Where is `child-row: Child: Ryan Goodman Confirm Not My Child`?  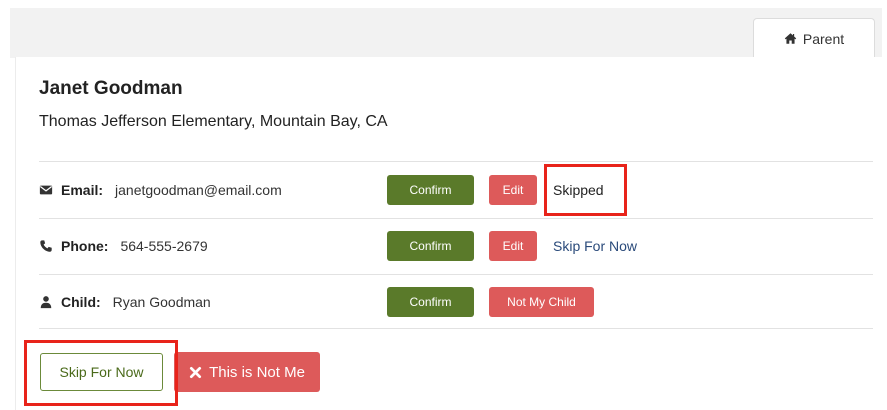 child-row: Child: Ryan Goodman Confirm Not My Child is located at coordinates (456, 302).